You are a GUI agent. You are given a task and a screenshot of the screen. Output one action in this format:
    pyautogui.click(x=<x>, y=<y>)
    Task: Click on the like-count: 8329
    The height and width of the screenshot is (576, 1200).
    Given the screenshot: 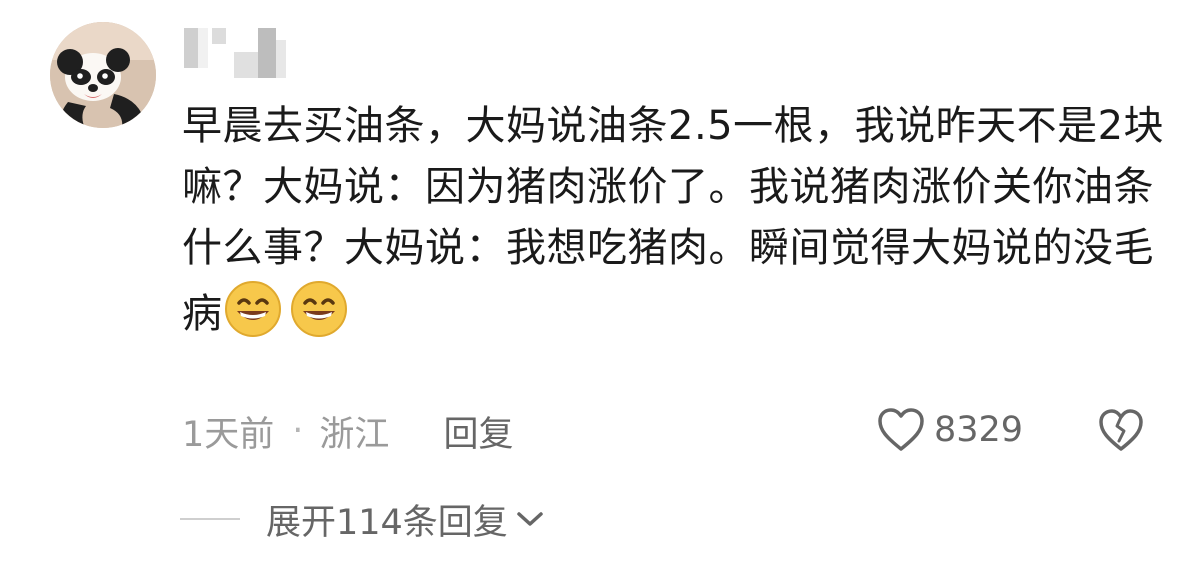 What is the action you would take?
    pyautogui.click(x=979, y=430)
    